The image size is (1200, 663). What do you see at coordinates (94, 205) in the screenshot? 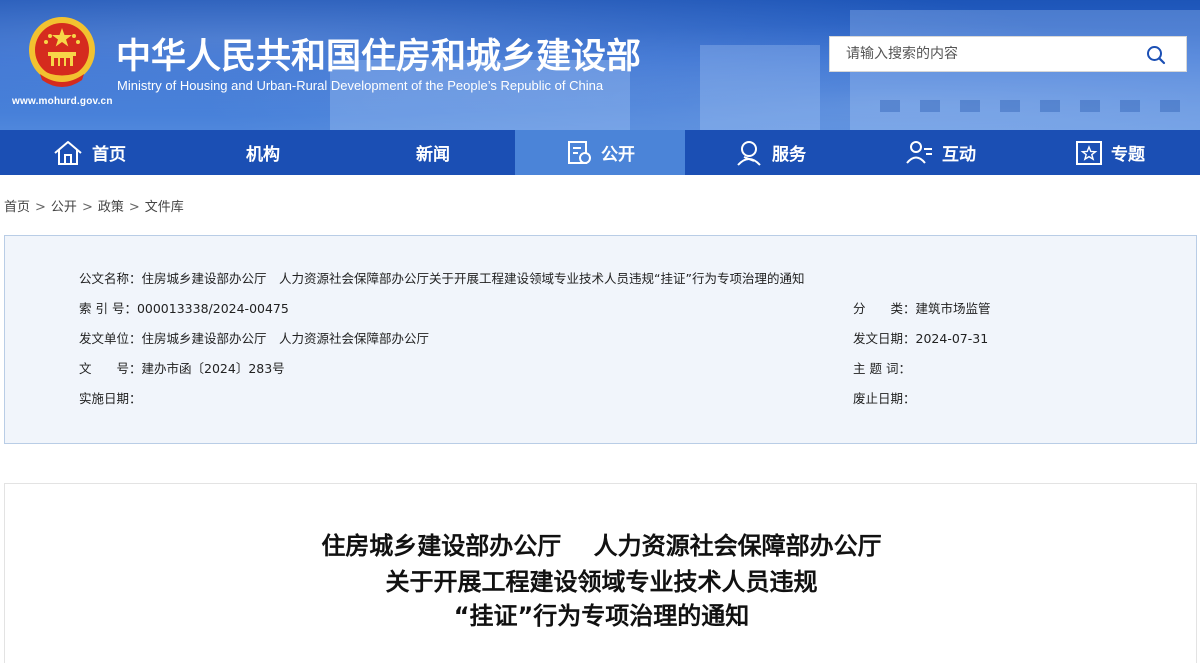
I see `breadcrumb: 首页 > 公开 > 政策 > 文件库` at bounding box center [94, 205].